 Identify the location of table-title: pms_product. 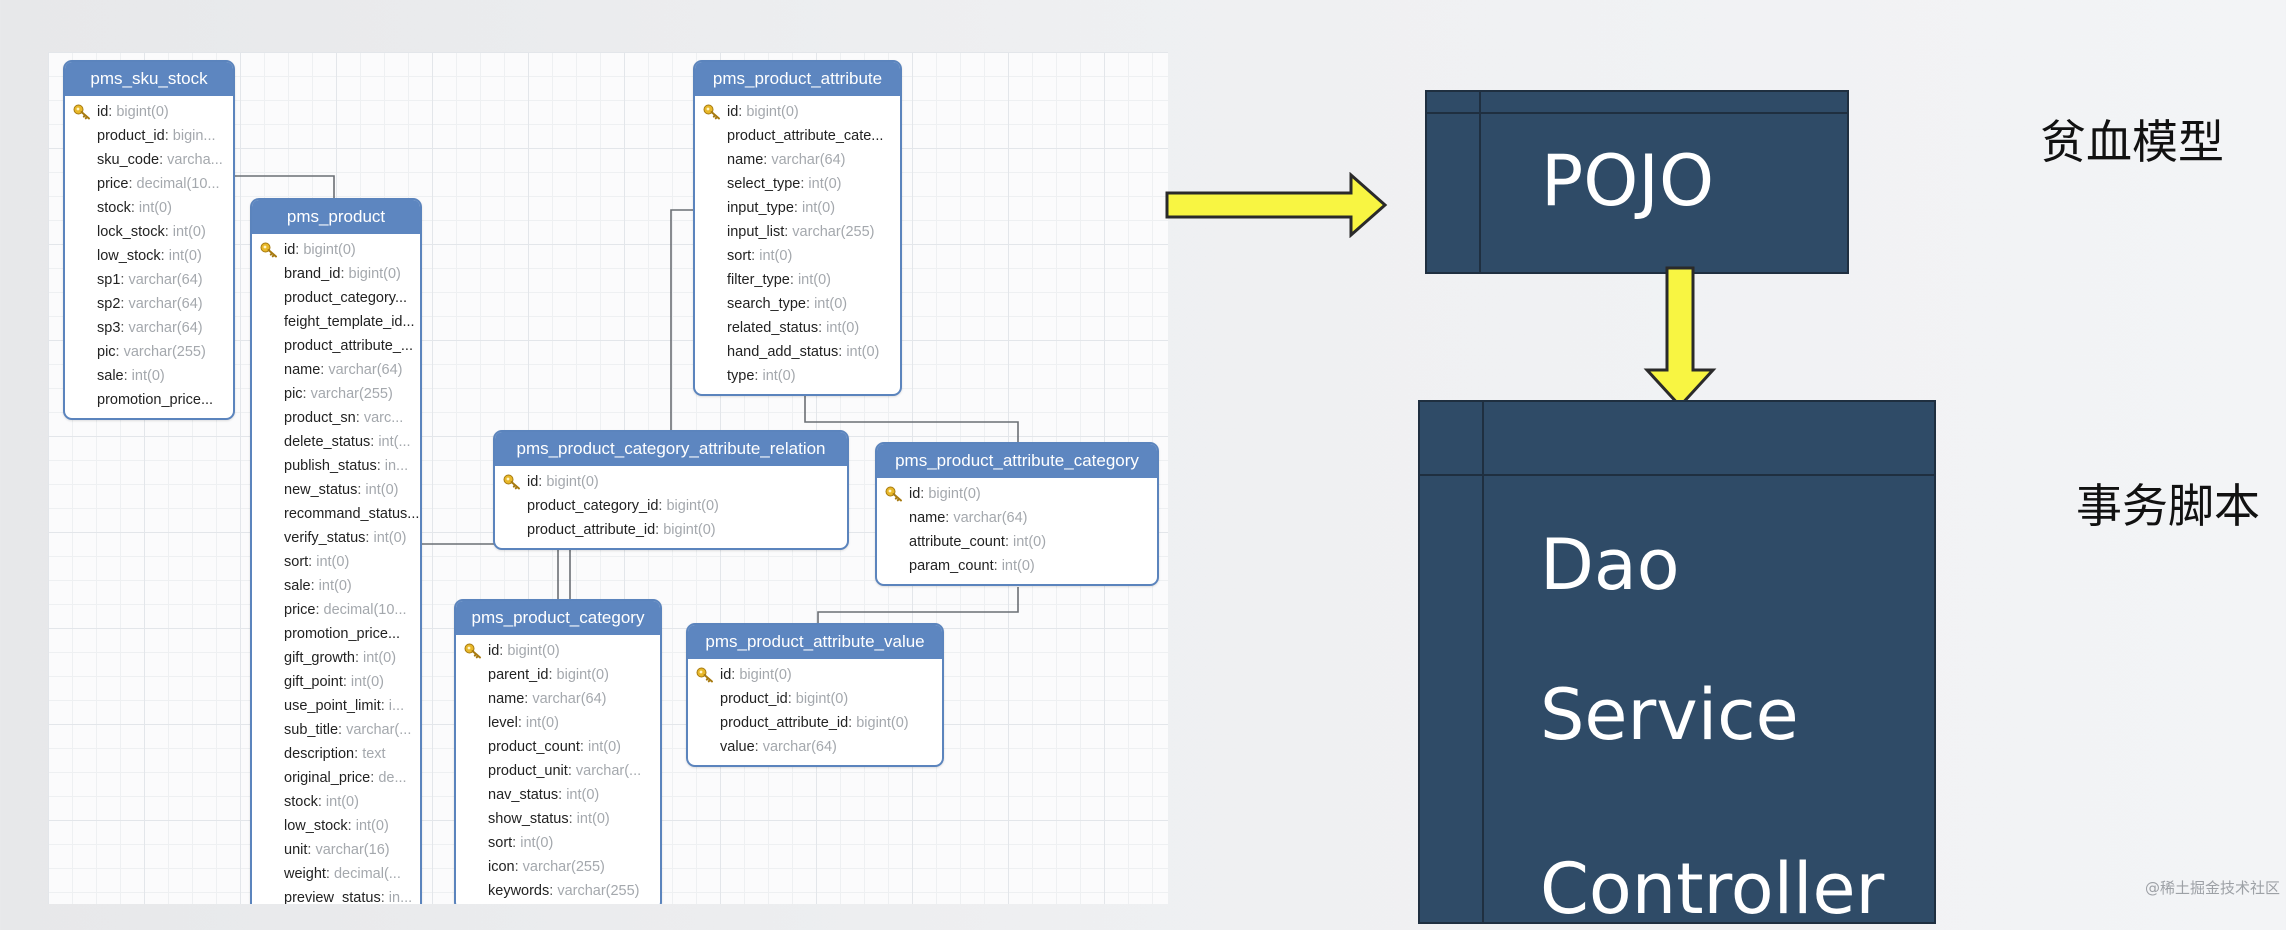
(336, 217).